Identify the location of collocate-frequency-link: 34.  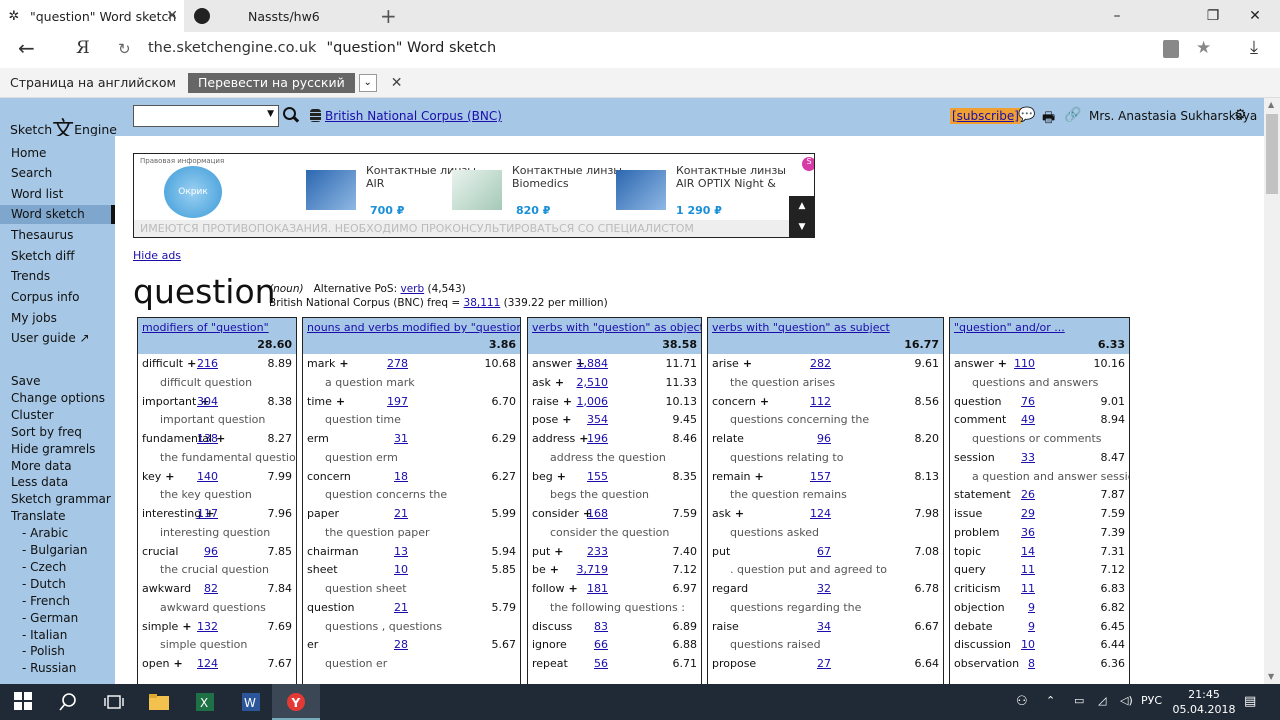
(811, 626).